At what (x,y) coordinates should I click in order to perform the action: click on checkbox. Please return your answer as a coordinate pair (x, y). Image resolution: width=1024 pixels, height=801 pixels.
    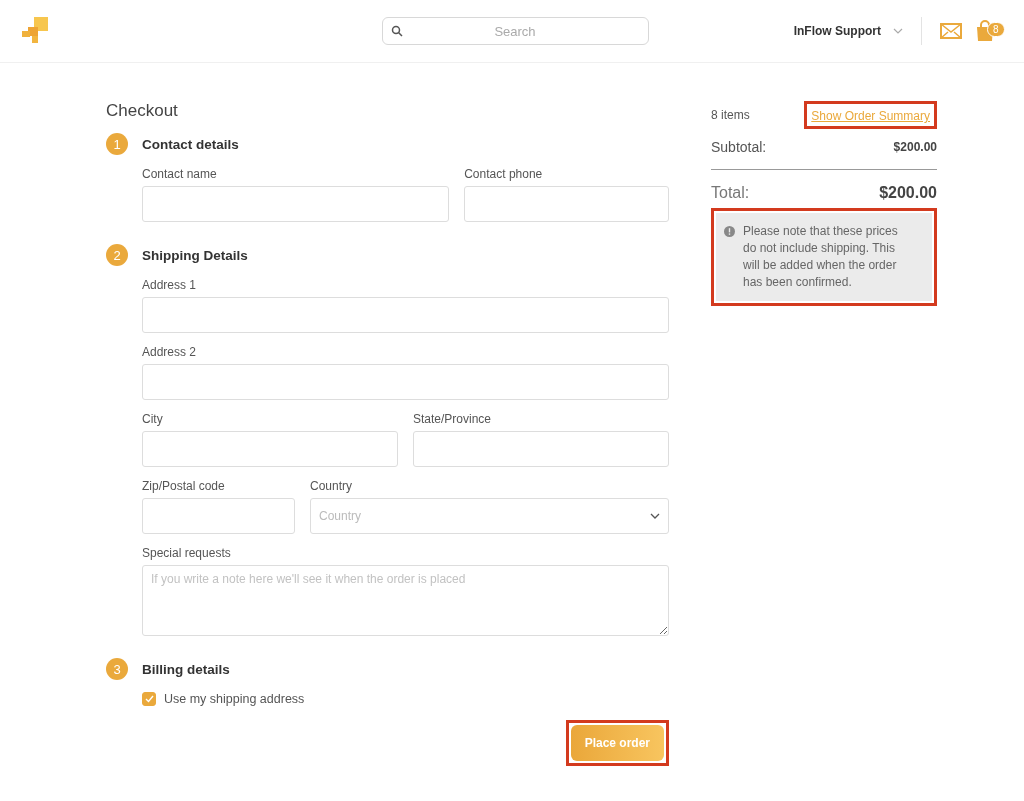
    Looking at the image, I should click on (149, 699).